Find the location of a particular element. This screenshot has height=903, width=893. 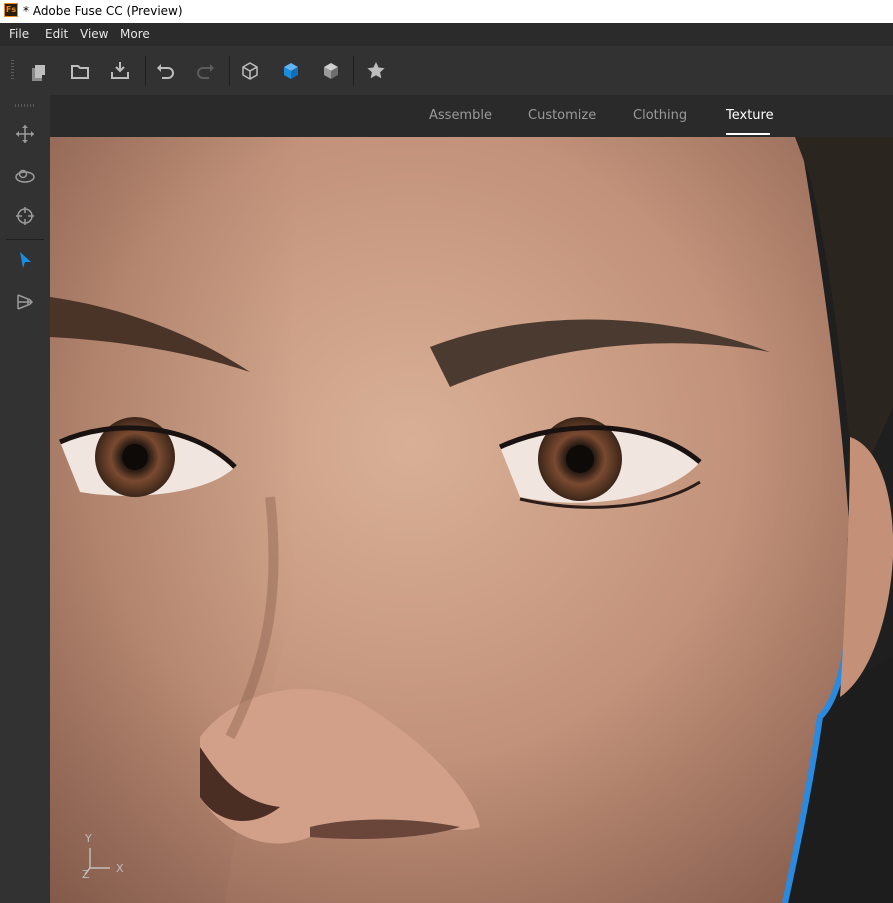

perspective-icon is located at coordinates (25, 302).